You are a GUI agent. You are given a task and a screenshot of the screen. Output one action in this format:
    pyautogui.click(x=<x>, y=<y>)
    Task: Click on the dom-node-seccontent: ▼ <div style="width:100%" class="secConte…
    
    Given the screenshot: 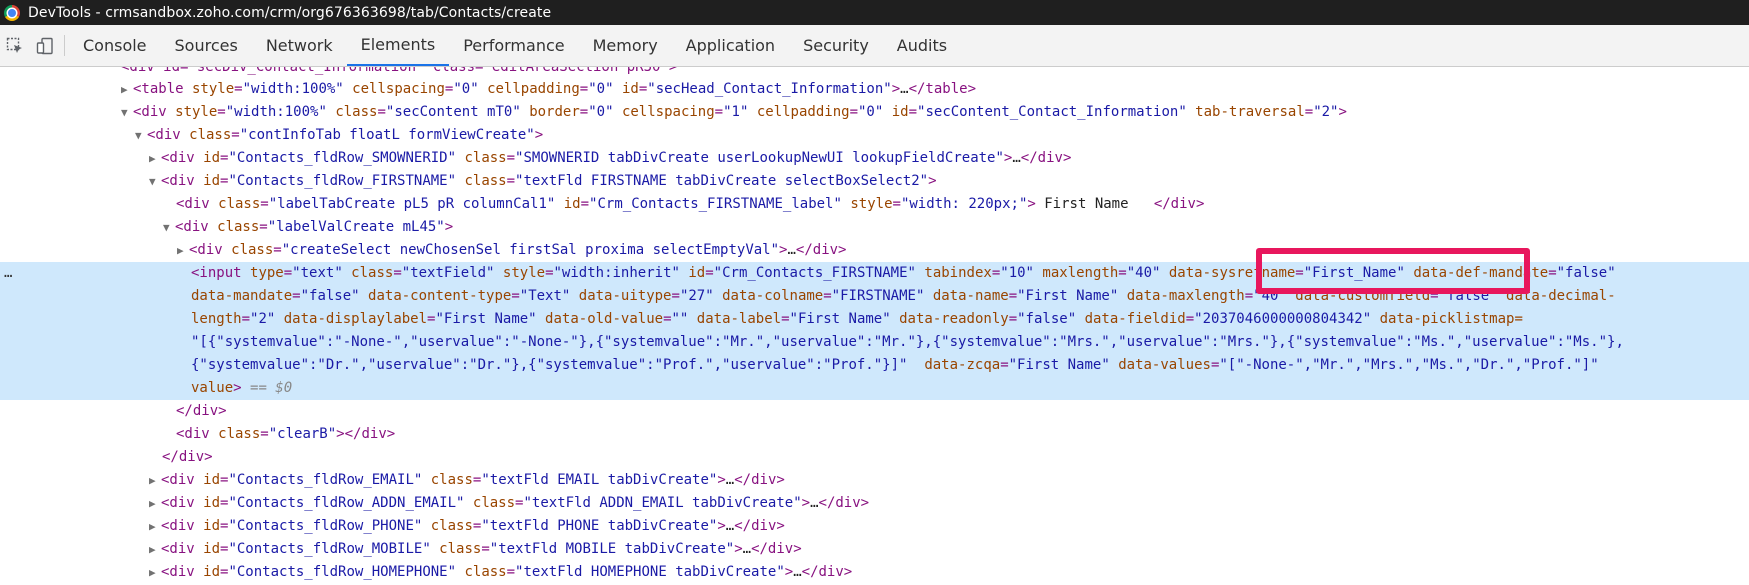 What is the action you would take?
    pyautogui.click(x=874, y=112)
    